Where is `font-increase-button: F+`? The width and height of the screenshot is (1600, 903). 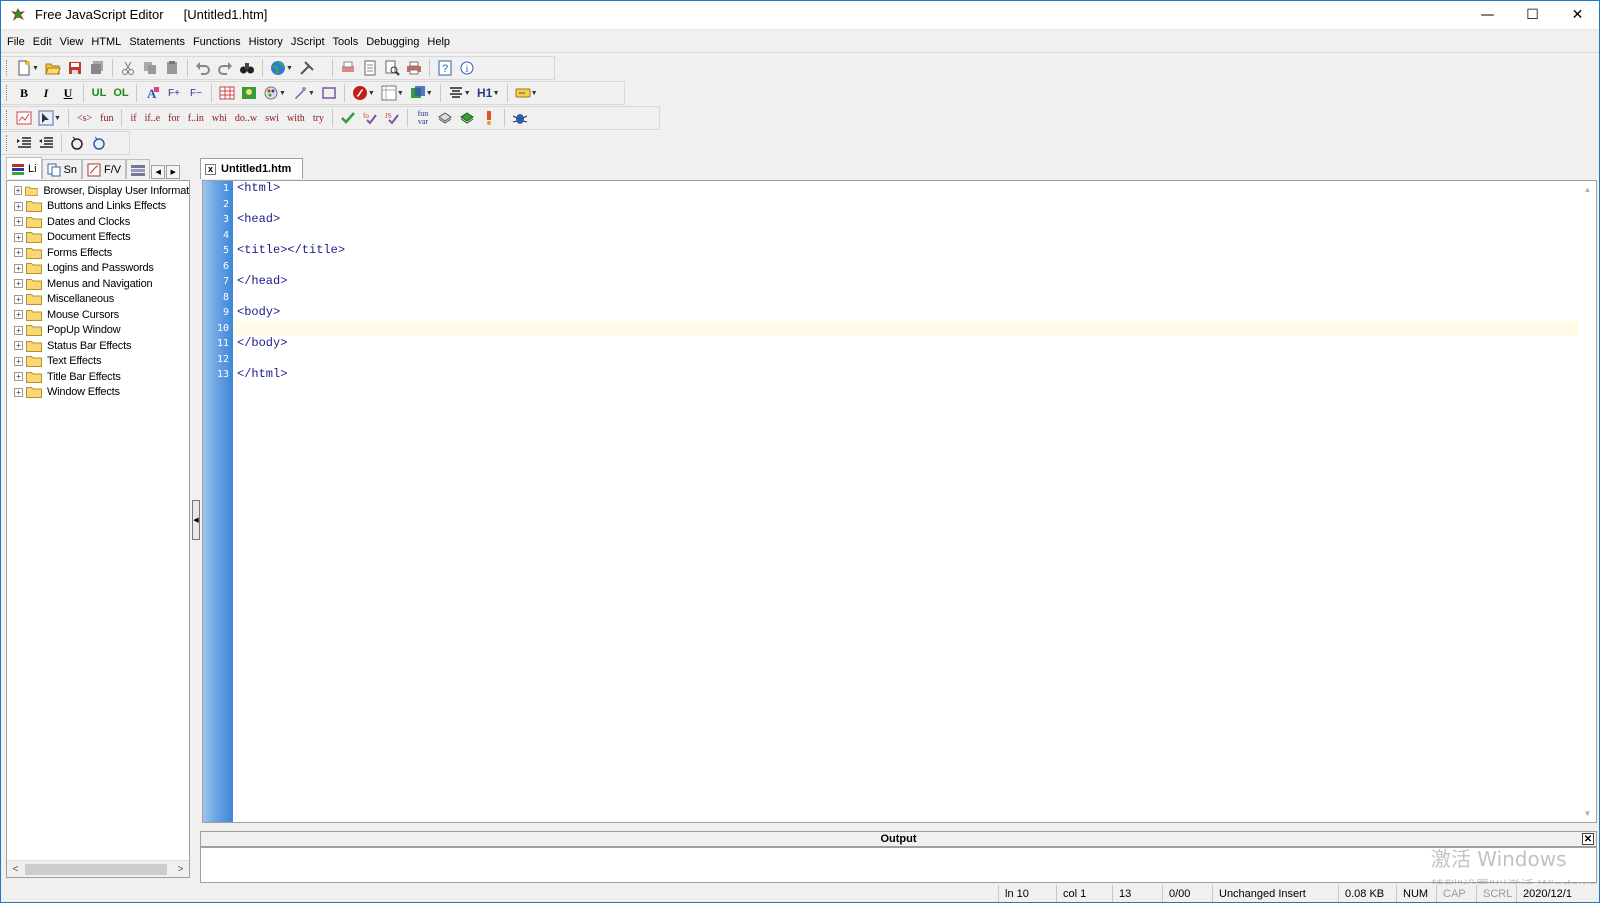
font-increase-button: F+ is located at coordinates (174, 93).